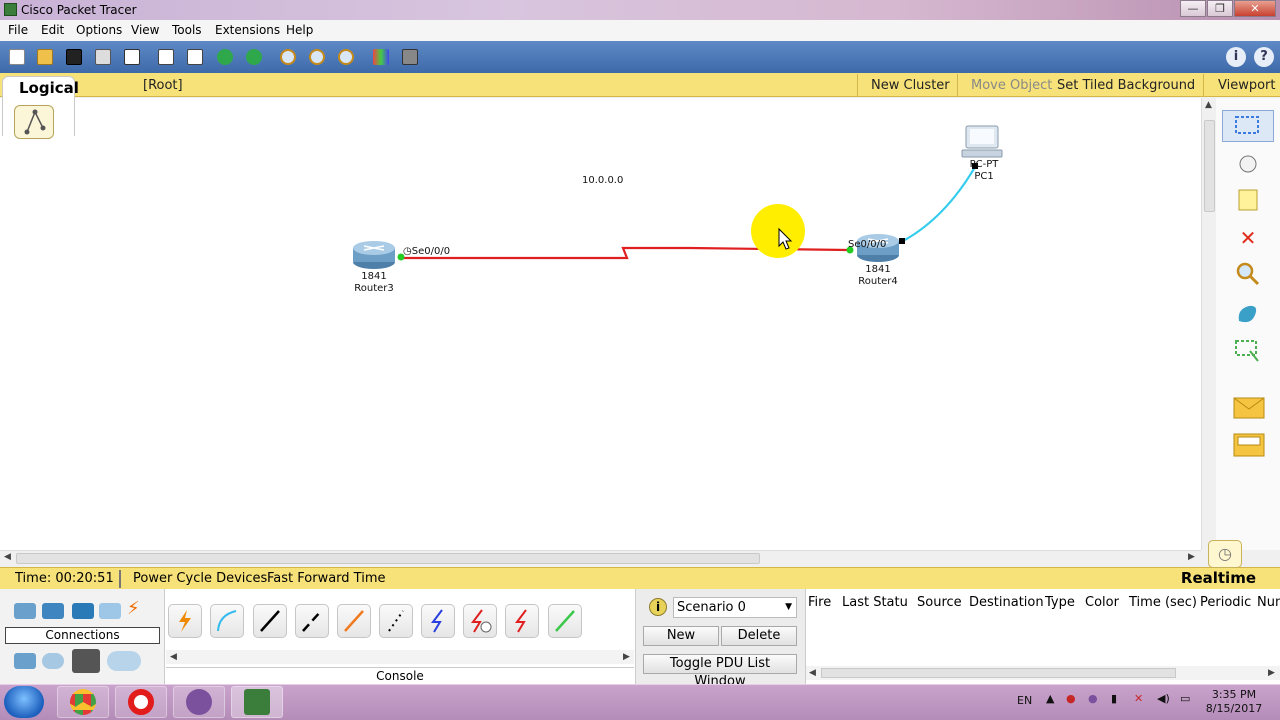 The height and width of the screenshot is (720, 1280). I want to click on minimize-button: —, so click(1193, 8).